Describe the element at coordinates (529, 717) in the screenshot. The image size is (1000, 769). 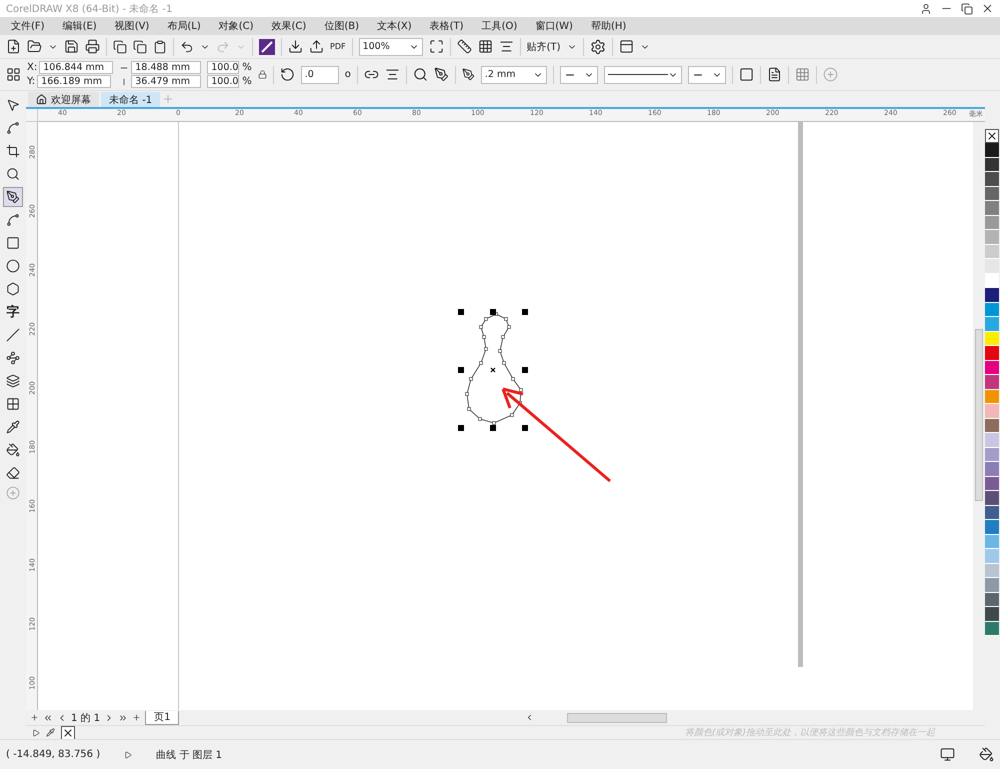
I see `scroll-left-icon` at that location.